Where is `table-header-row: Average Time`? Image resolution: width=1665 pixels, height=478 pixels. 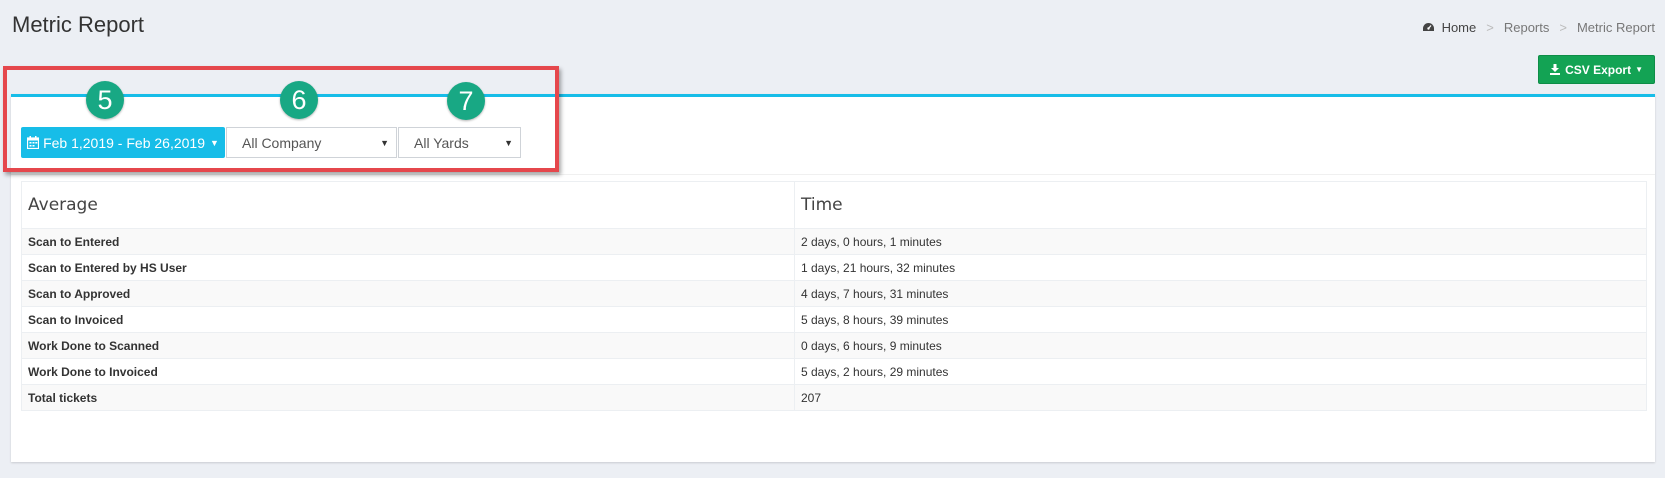 table-header-row: Average Time is located at coordinates (834, 205).